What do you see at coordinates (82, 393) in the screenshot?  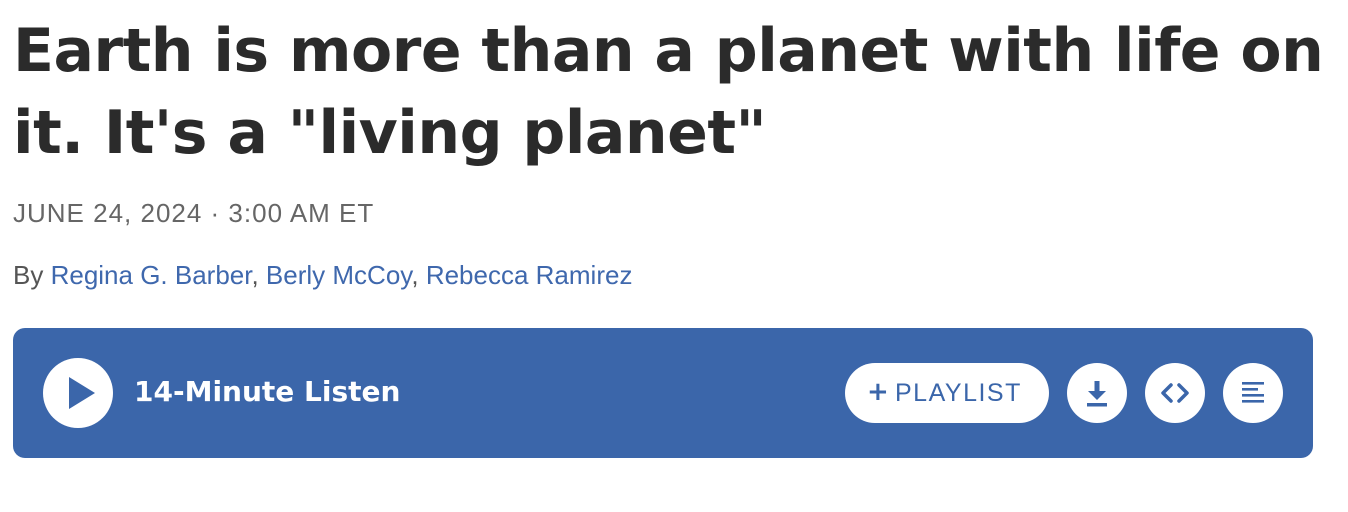 I see `play-icon` at bounding box center [82, 393].